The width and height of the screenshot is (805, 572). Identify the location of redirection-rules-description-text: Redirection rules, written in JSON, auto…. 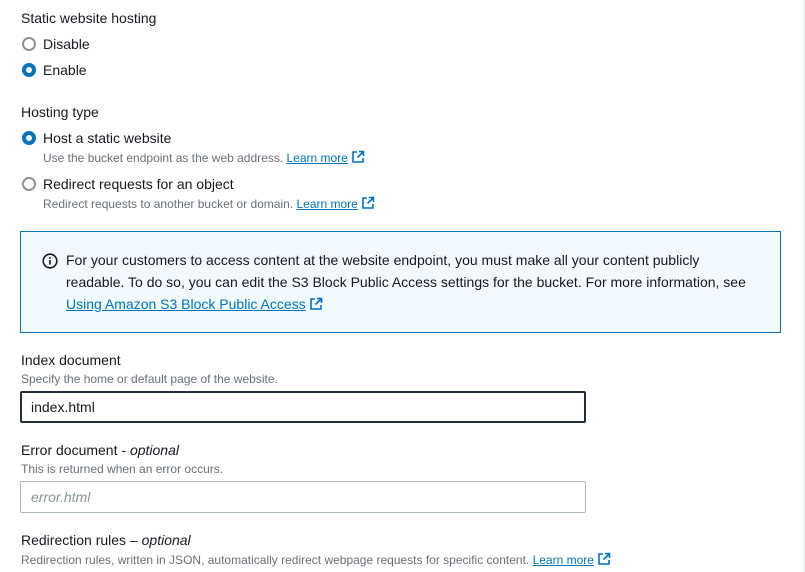
(275, 560).